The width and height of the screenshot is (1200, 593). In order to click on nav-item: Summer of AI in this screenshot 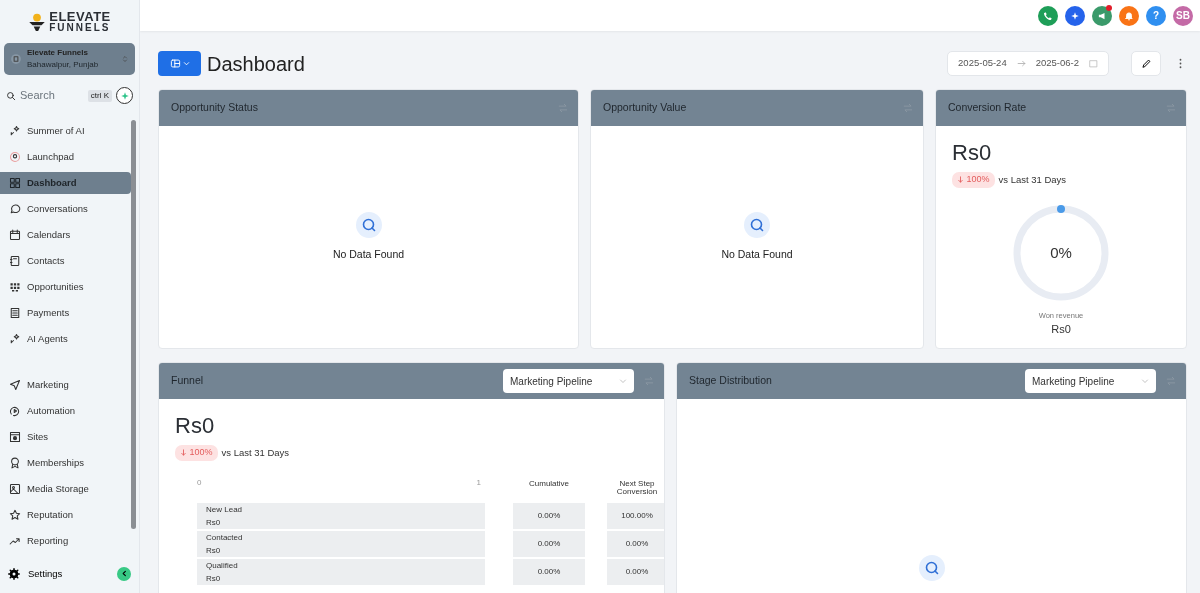, I will do `click(65, 131)`.